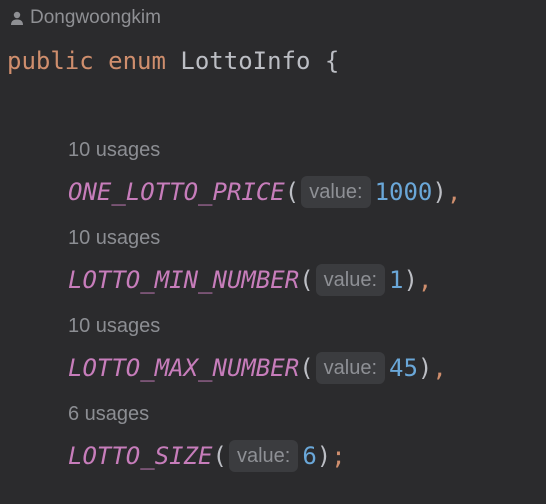 This screenshot has height=504, width=546. I want to click on enum-constant-name: LOTTO_SIZE, so click(140, 456).